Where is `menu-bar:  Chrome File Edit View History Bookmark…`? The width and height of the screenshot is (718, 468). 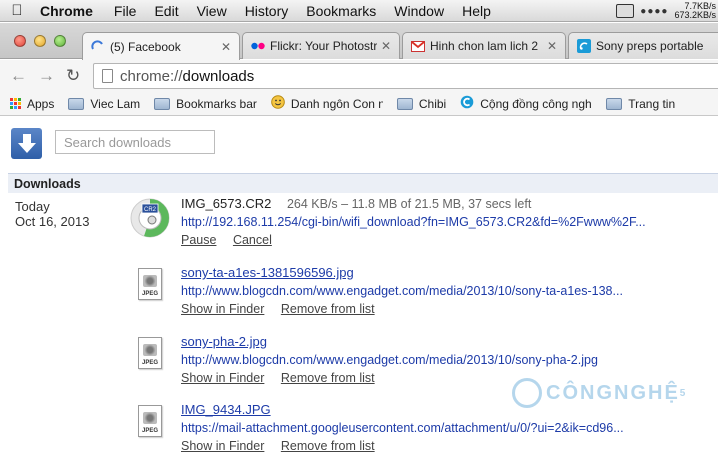
menu-bar:  Chrome File Edit View History Bookmark… is located at coordinates (359, 11).